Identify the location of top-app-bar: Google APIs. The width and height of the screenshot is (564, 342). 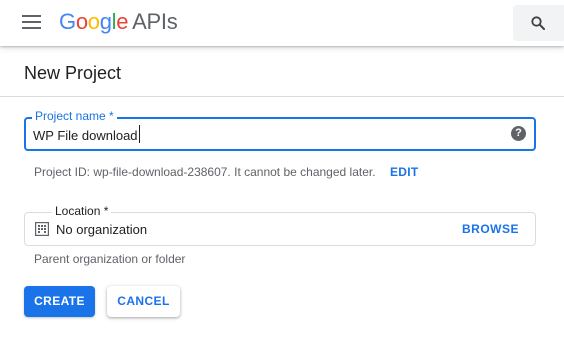
(282, 23).